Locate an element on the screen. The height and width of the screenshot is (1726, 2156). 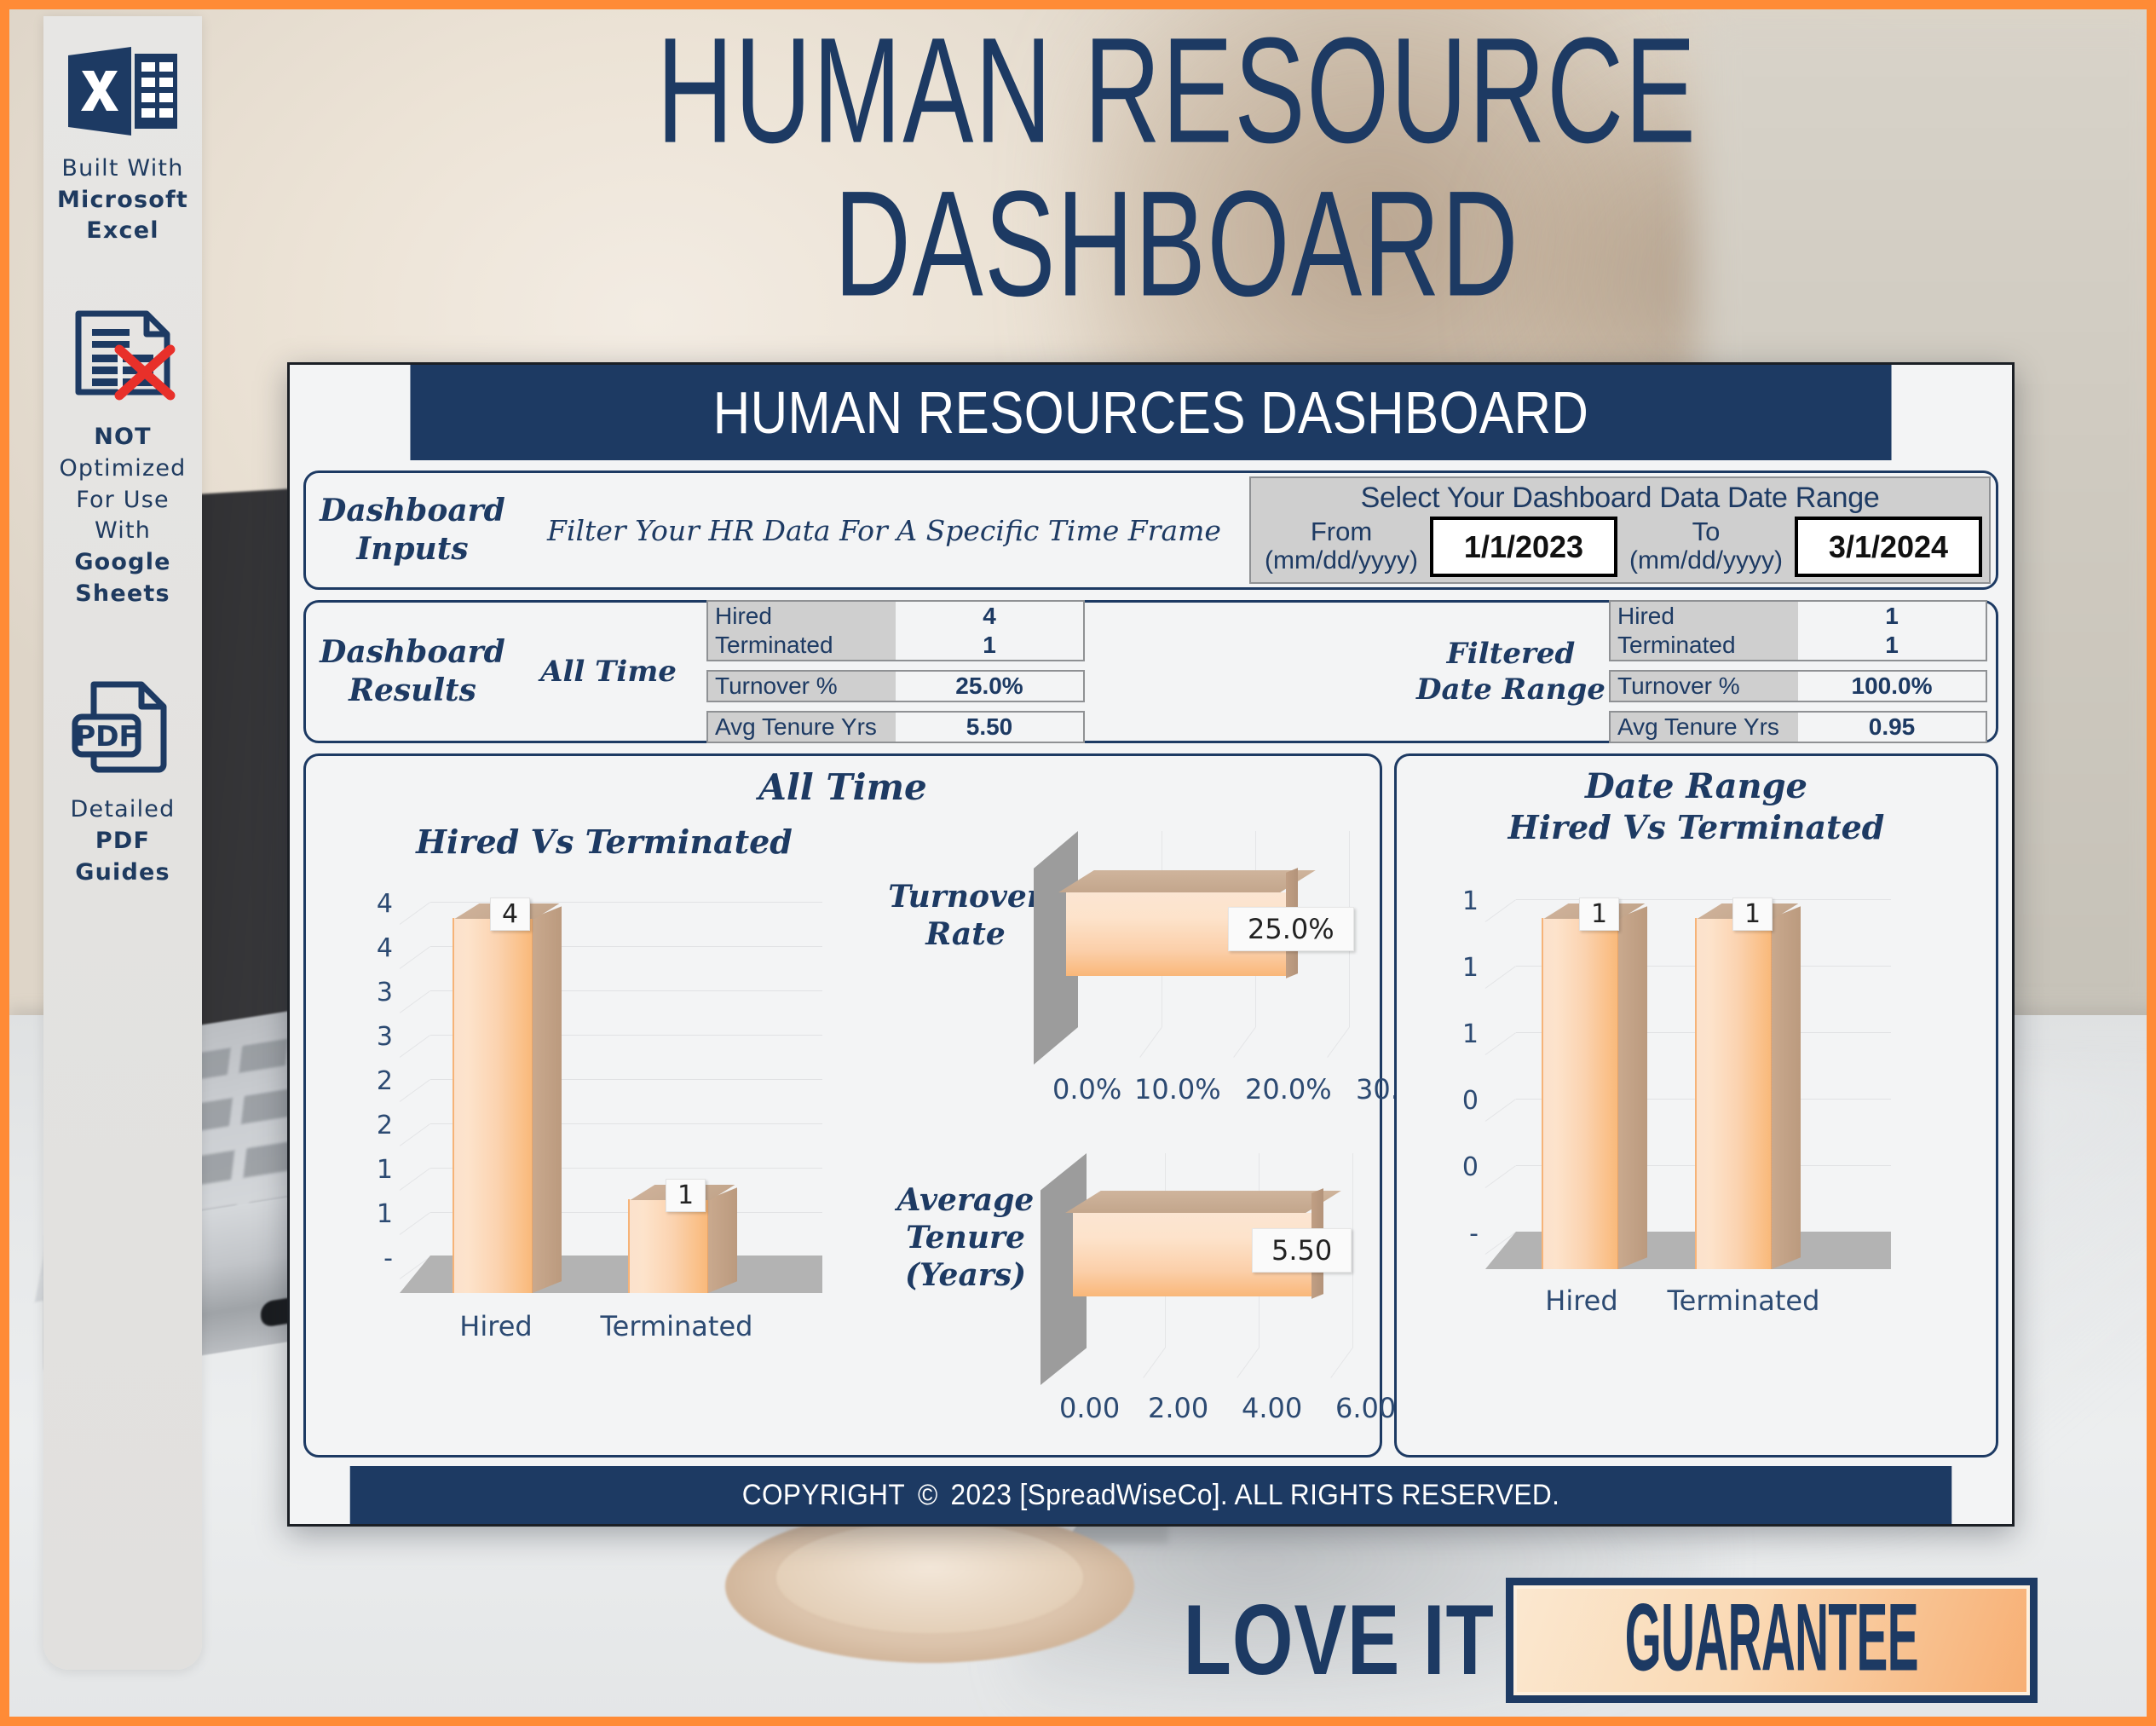
chart-tenure-title: Average Tenure (Years) is located at coordinates (965, 1238).